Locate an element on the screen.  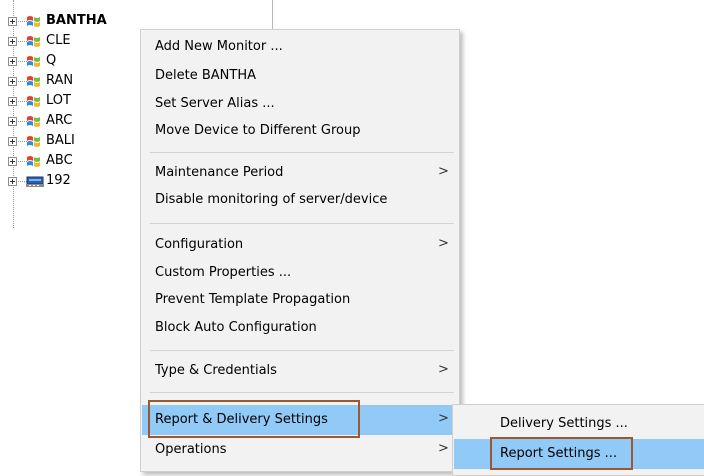
menu-item-label: Operations is located at coordinates (191, 449).